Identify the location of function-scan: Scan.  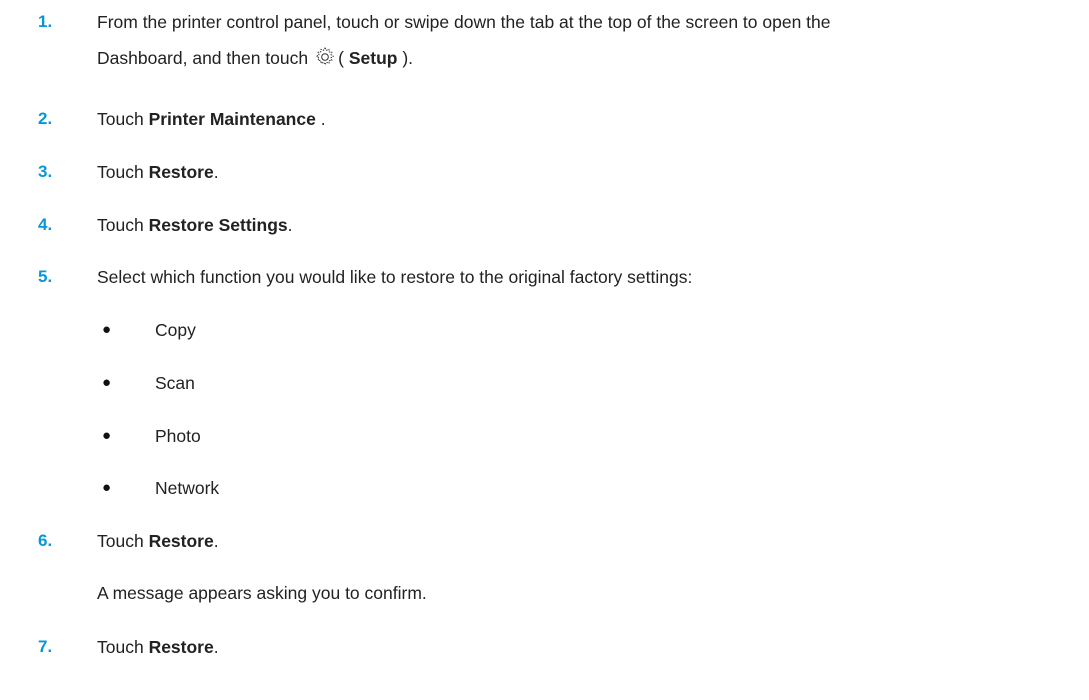
(175, 383).